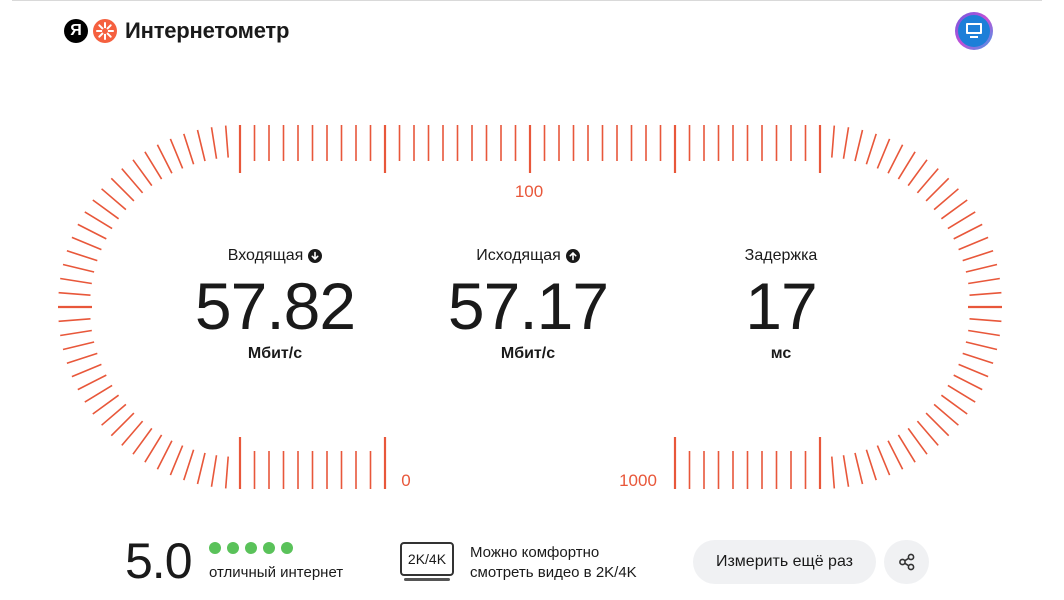  Describe the element at coordinates (276, 572) in the screenshot. I see `rating-text: отличный интернет` at that location.